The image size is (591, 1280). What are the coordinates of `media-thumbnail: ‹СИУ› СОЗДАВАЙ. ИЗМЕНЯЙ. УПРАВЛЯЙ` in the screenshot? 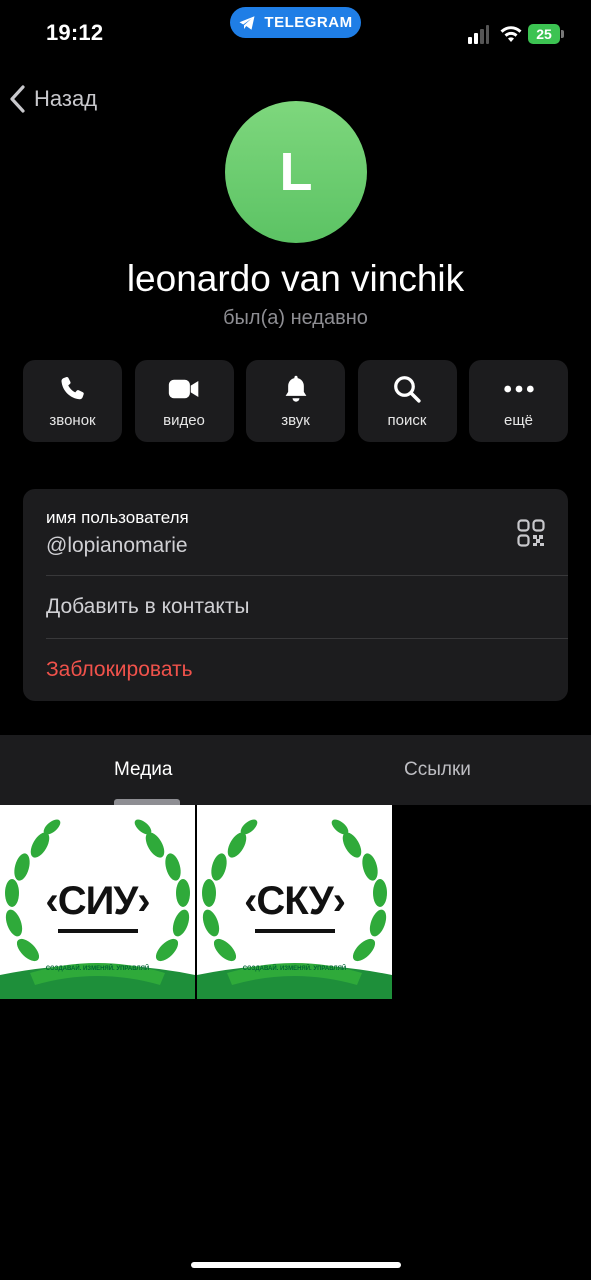 It's located at (97, 902).